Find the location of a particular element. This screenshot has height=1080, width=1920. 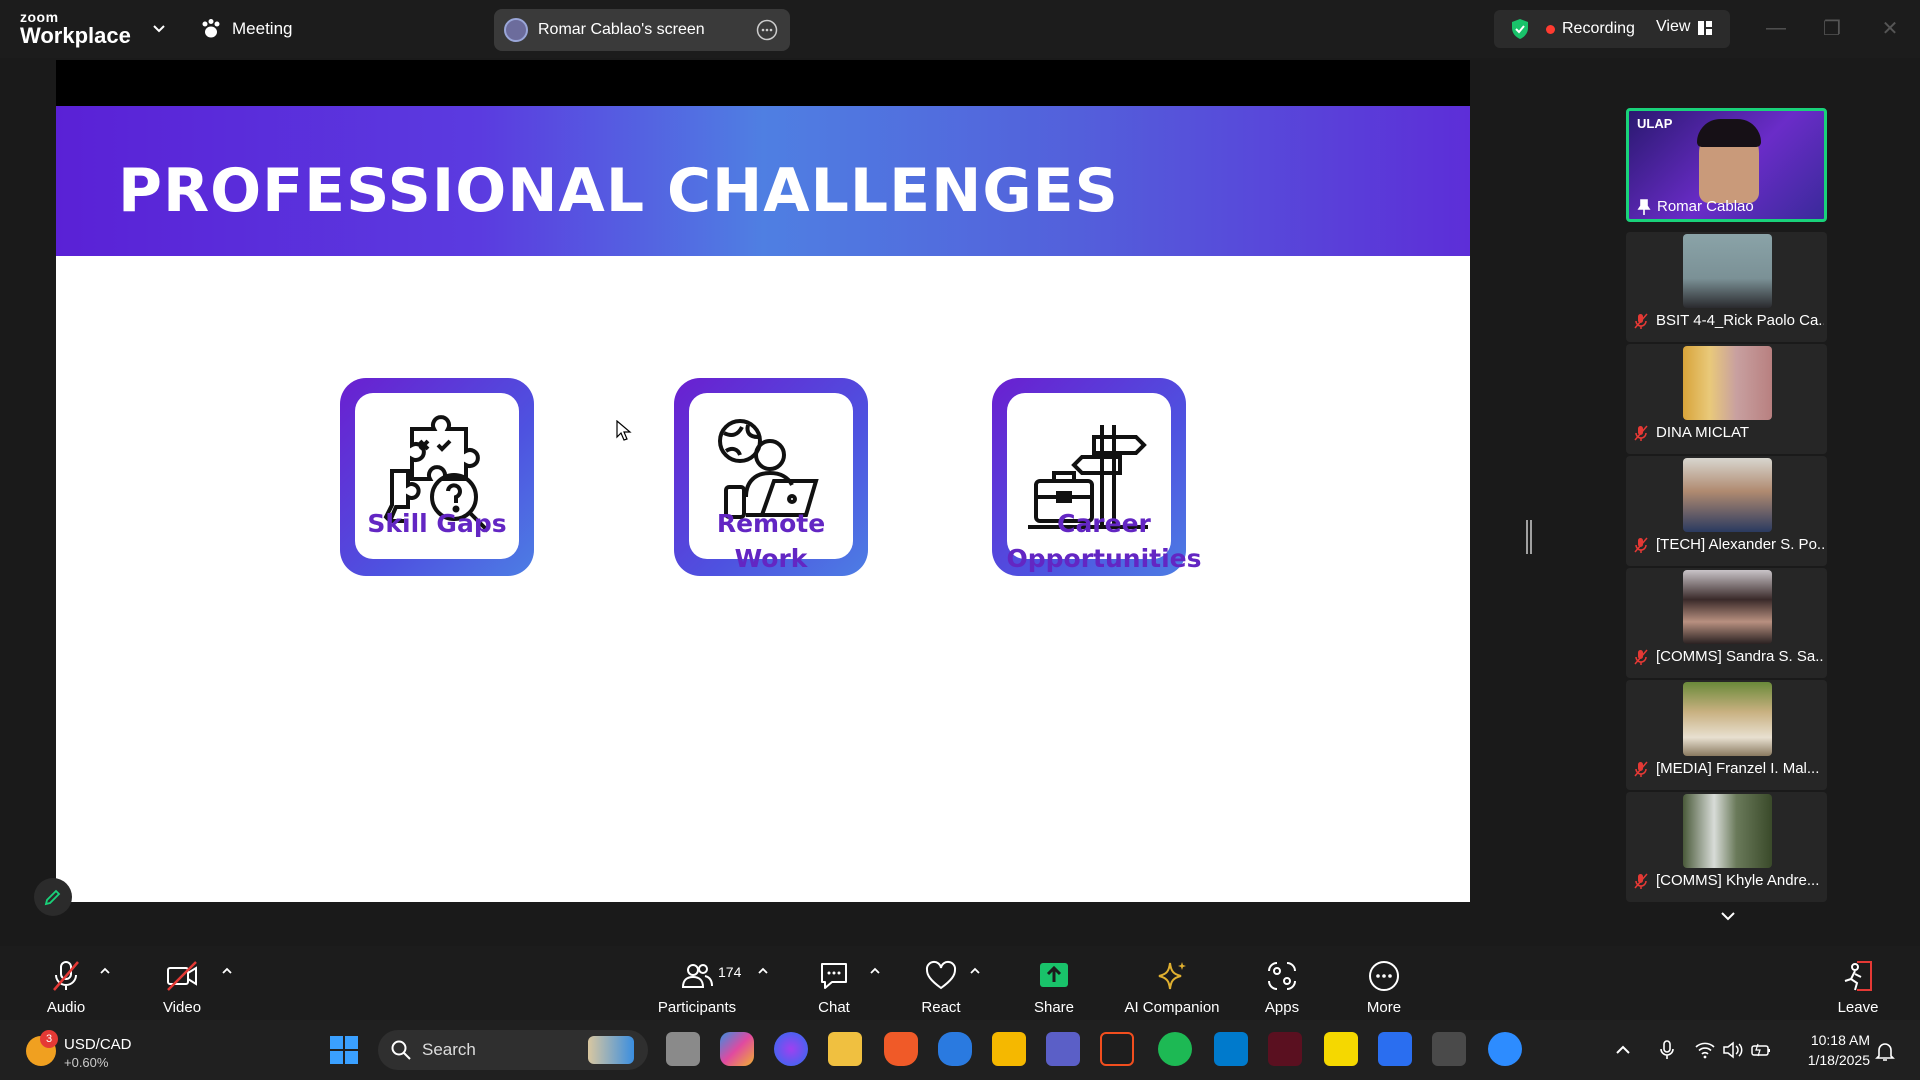

screen-share-indicator: Romar Cablao's screen is located at coordinates (642, 30).